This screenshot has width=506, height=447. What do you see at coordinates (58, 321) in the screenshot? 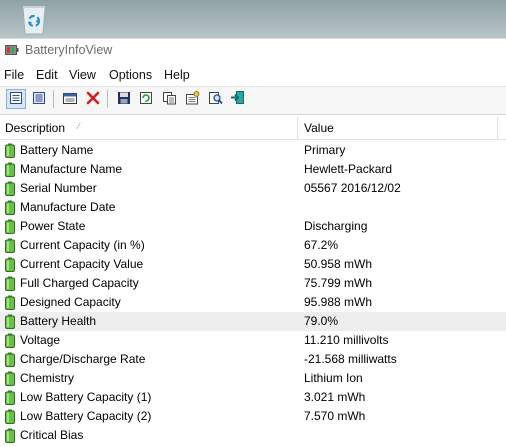
I see `row-description: Battery Health` at bounding box center [58, 321].